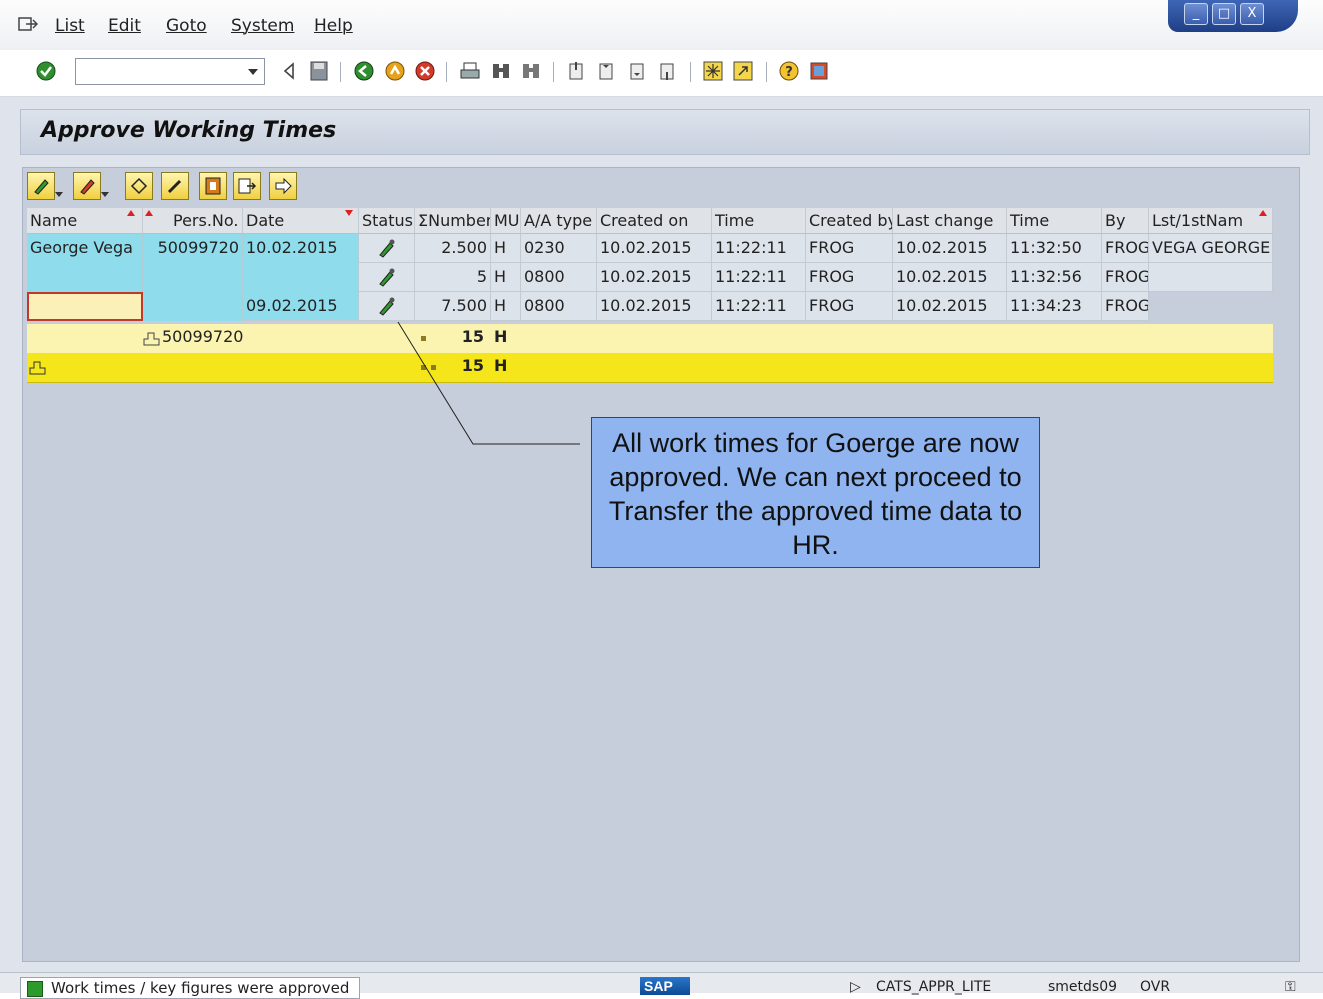  I want to click on column-header-persno: Pers.No., so click(193, 221).